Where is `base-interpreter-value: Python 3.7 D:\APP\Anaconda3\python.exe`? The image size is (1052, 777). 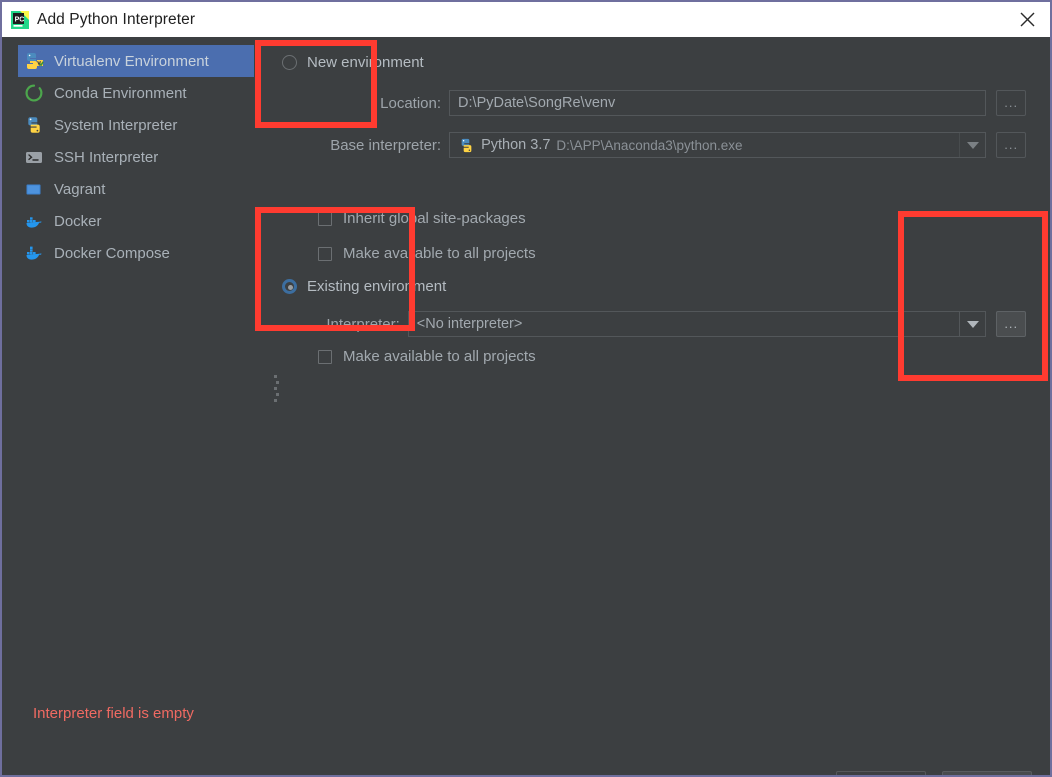
base-interpreter-value: Python 3.7 D:\APP\Anaconda3\python.exe is located at coordinates (704, 145).